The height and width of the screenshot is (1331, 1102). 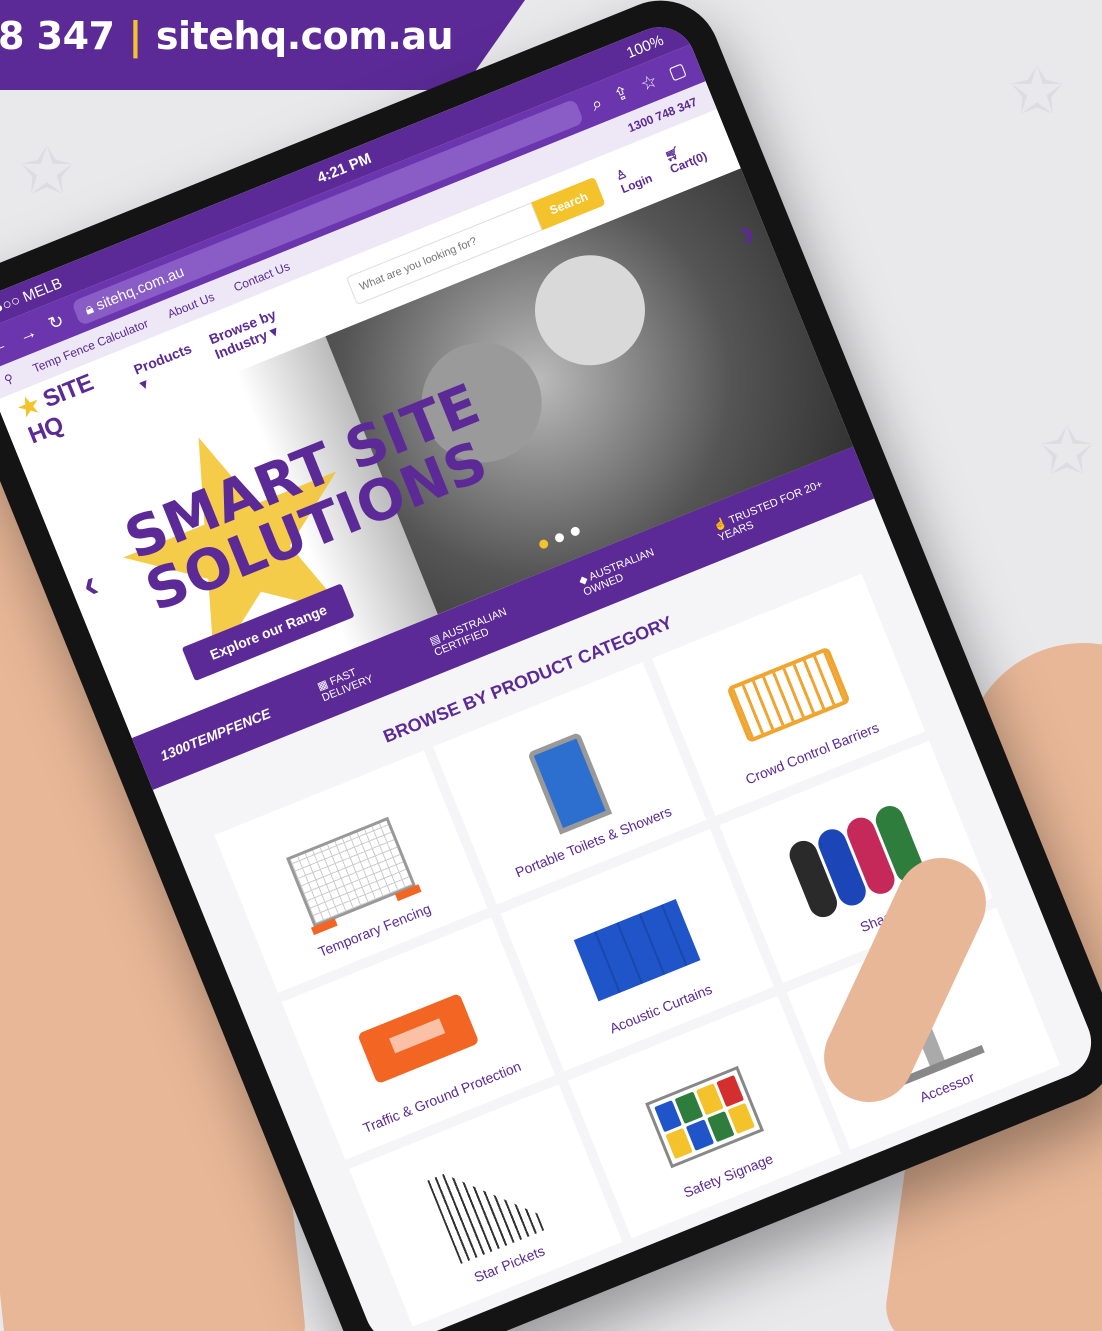 I want to click on portable-toilet-icon, so click(x=570, y=783).